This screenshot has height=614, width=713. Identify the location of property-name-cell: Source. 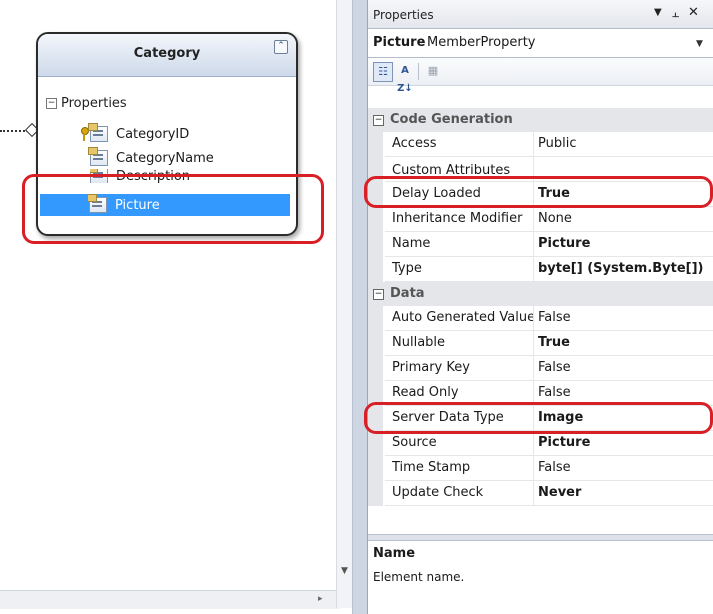
(459, 443).